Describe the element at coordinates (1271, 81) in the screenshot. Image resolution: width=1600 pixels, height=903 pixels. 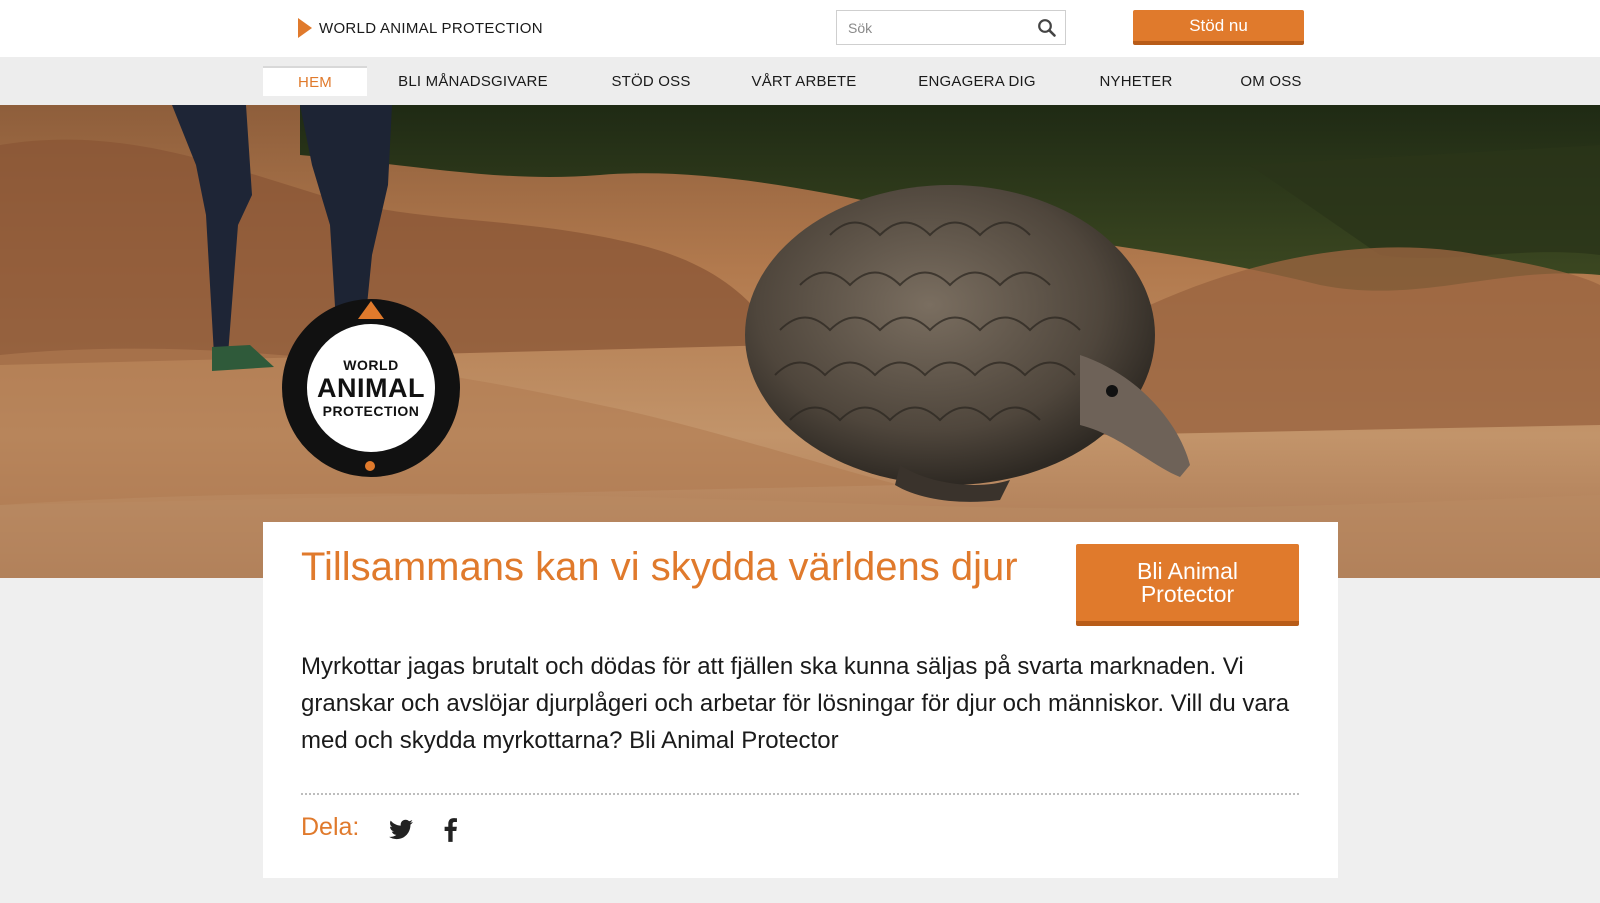
I see `nav-item-om-oss: OM OSS` at that location.